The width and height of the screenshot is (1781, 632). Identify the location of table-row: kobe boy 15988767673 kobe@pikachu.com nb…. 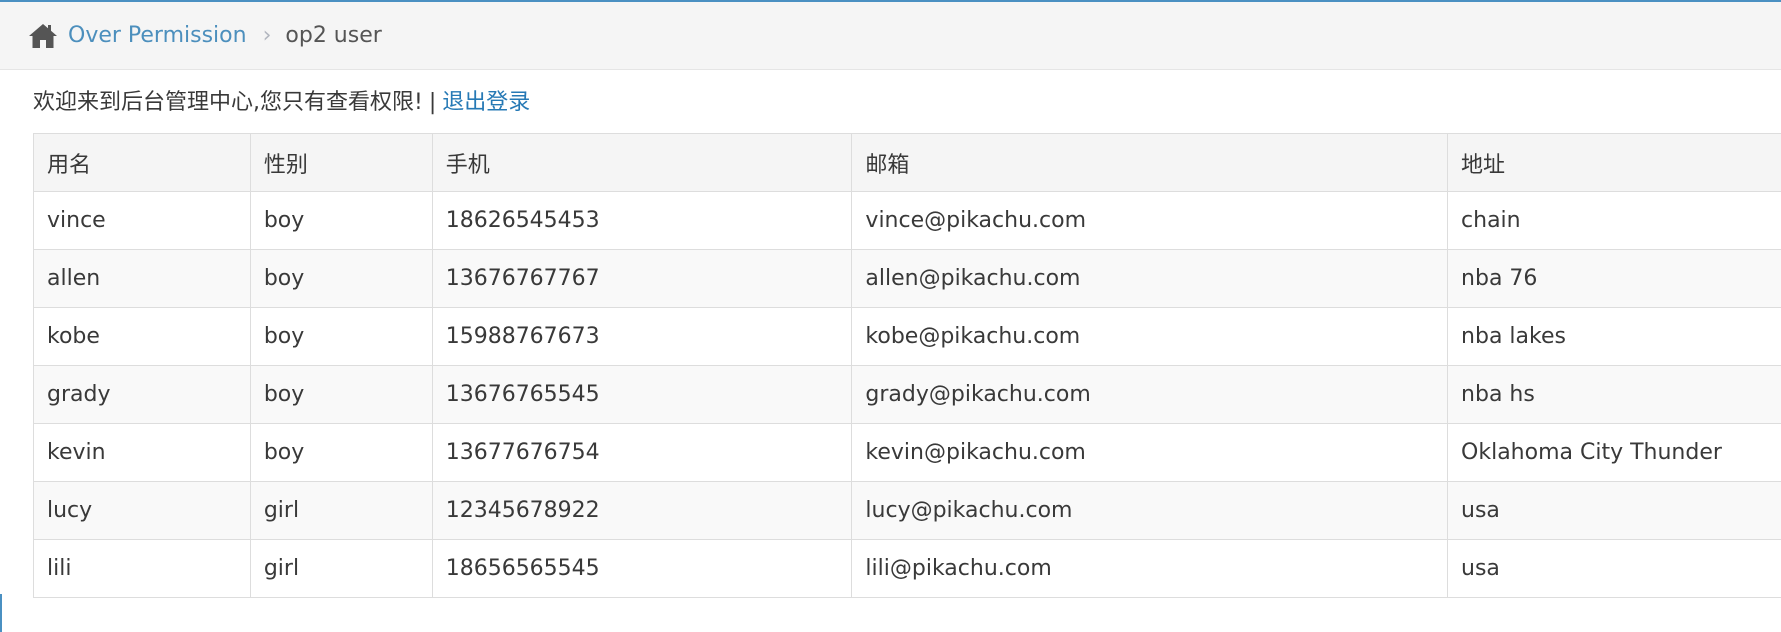
(907, 336).